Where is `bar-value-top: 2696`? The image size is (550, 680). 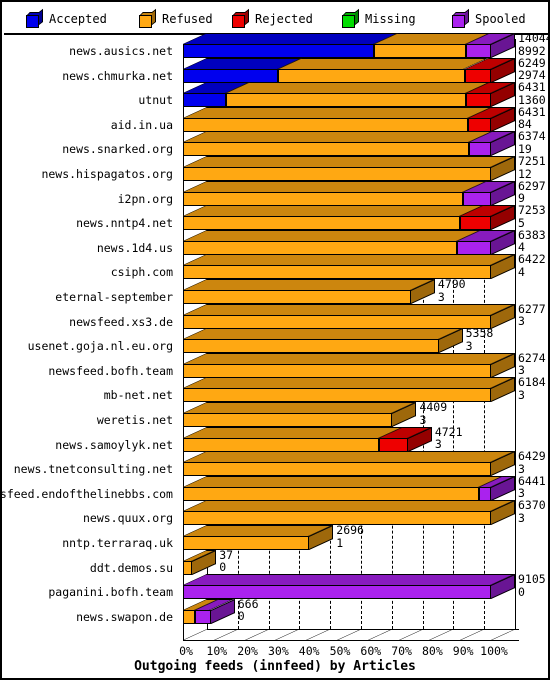 bar-value-top: 2696 is located at coordinates (350, 530).